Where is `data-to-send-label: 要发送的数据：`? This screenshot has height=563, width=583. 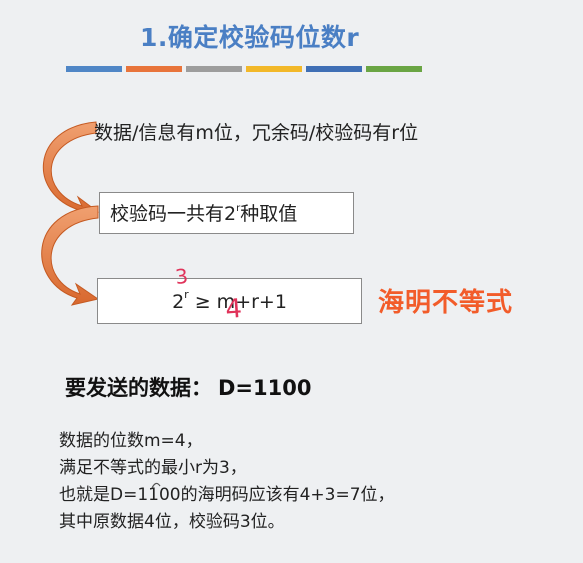
data-to-send-label: 要发送的数据： is located at coordinates (138, 388).